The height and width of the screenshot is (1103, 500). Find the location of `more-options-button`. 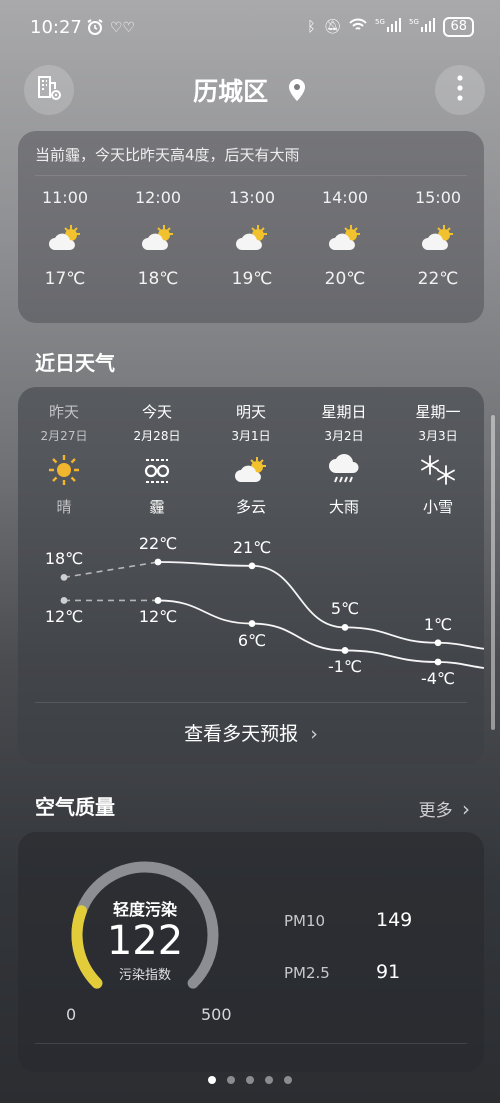

more-options-button is located at coordinates (460, 90).